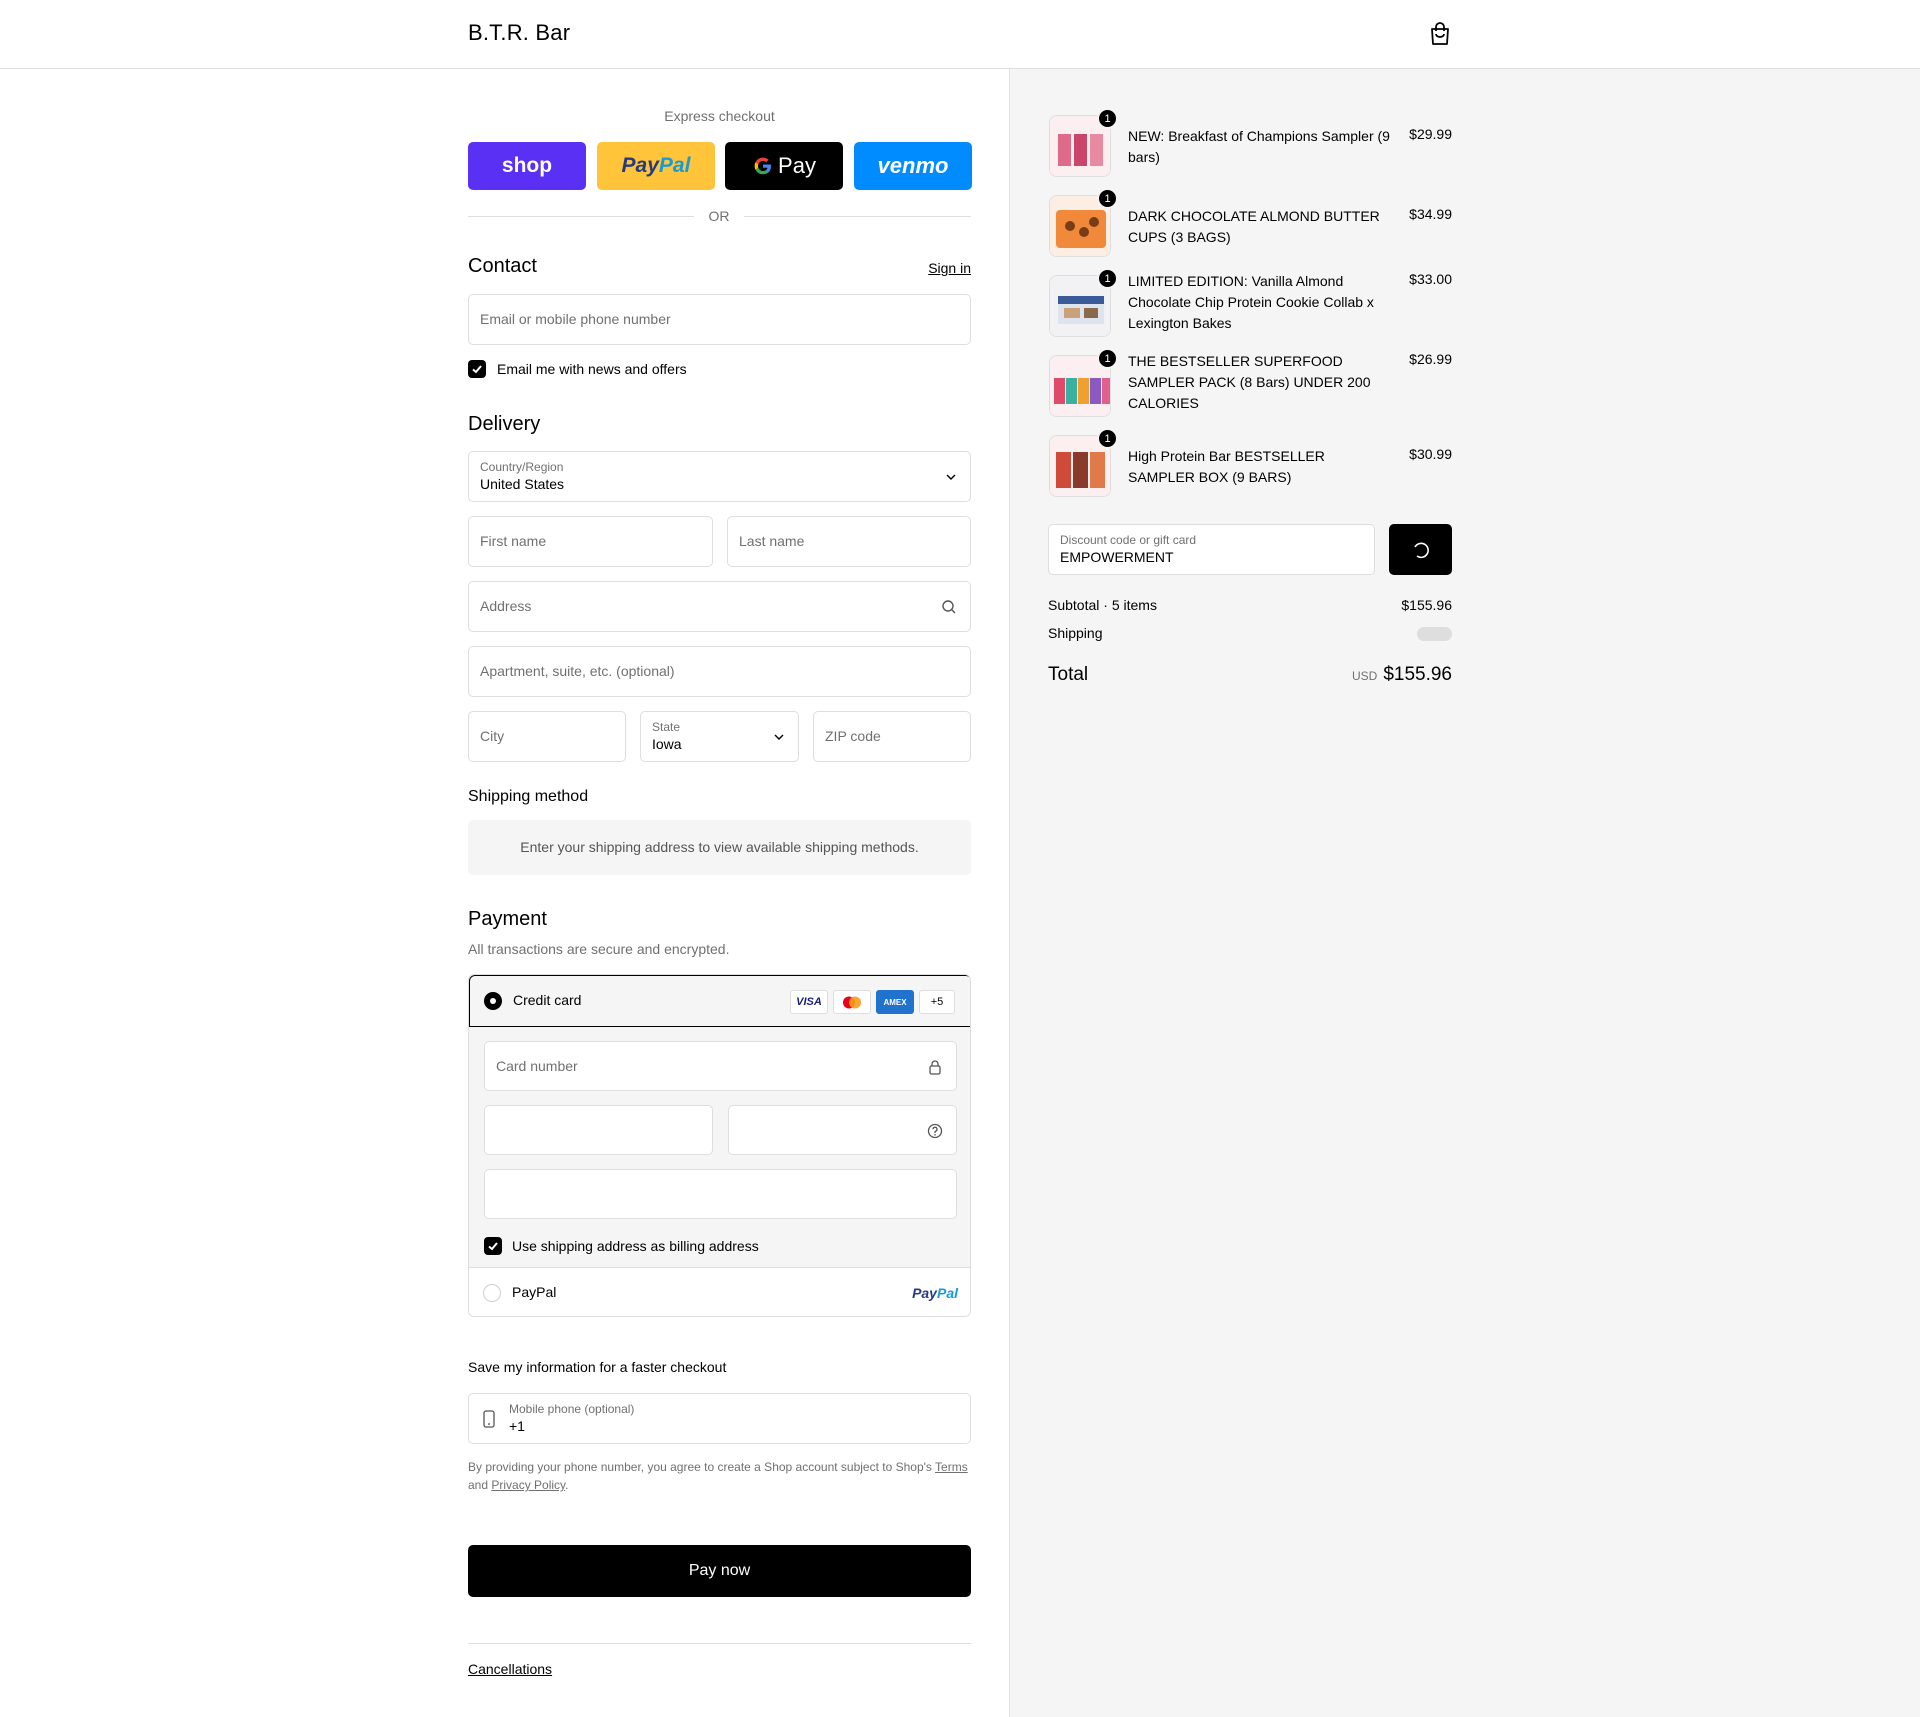  What do you see at coordinates (506, 606) in the screenshot?
I see `address-placeholder: Address` at bounding box center [506, 606].